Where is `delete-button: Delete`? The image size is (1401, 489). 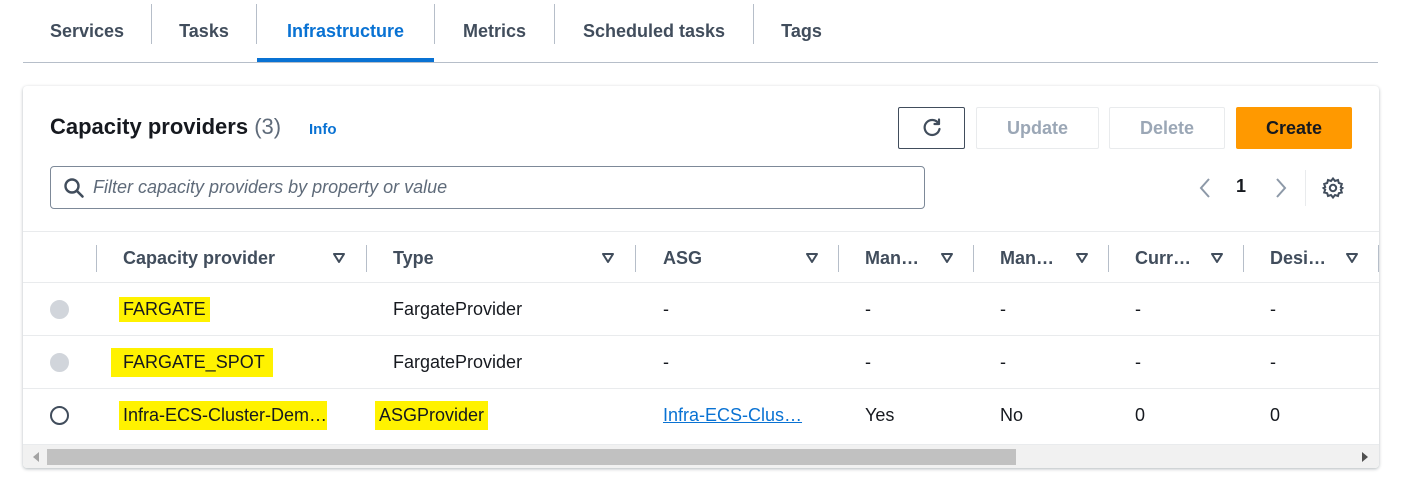 delete-button: Delete is located at coordinates (1167, 128).